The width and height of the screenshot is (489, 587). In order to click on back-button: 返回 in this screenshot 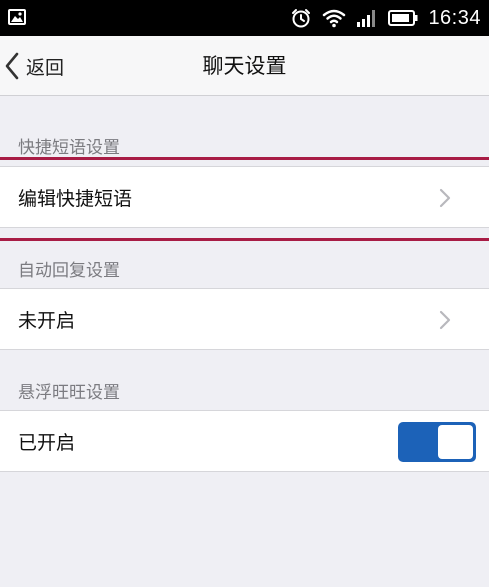, I will do `click(34, 66)`.